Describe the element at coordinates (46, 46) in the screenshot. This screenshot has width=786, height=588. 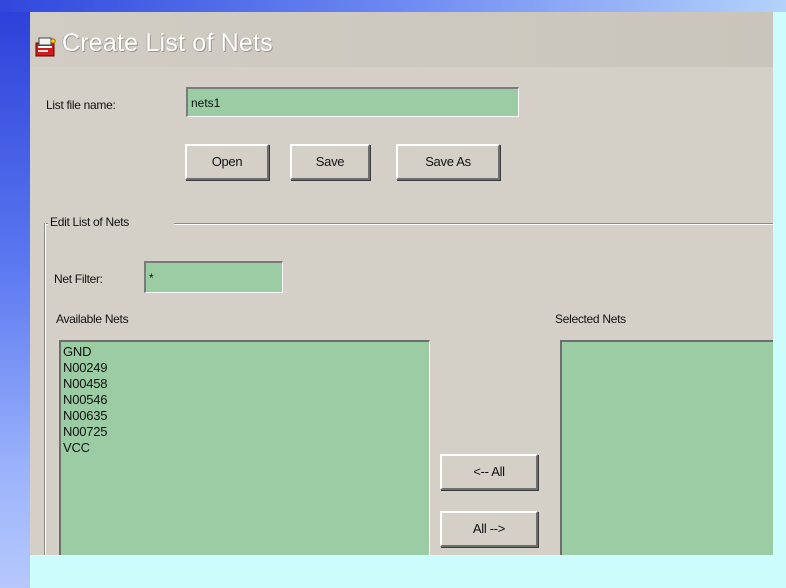
I see `app-icon` at that location.